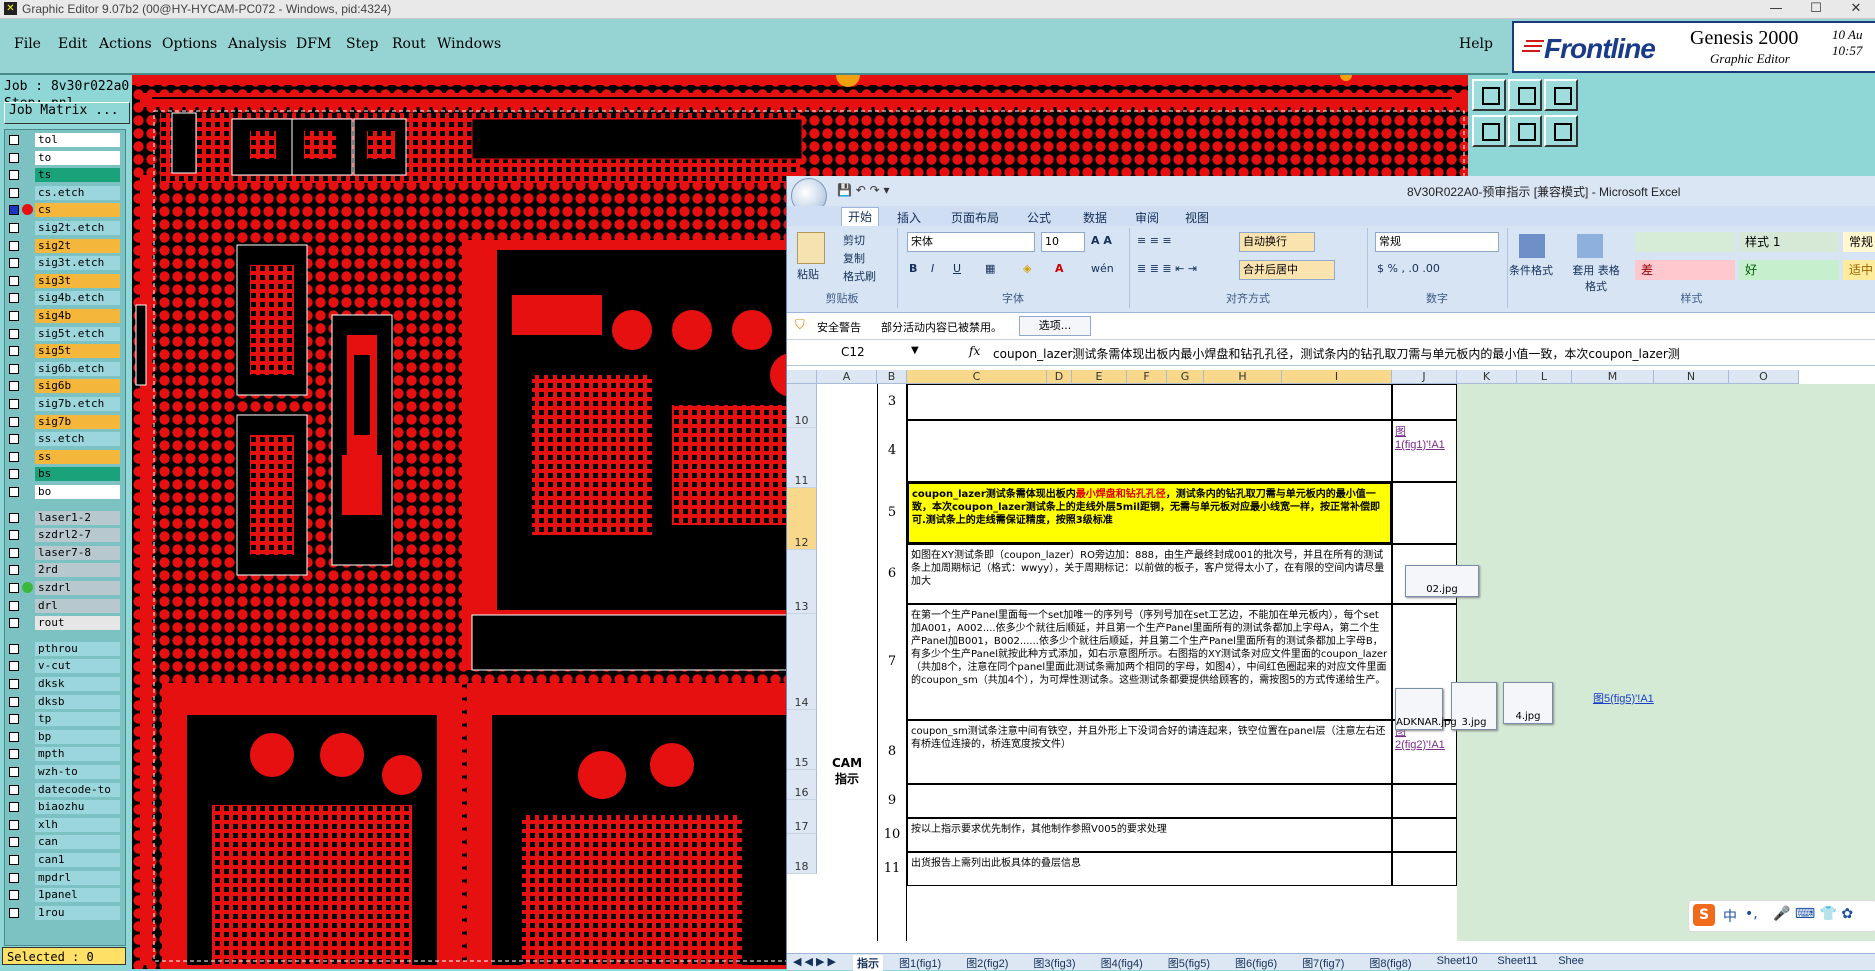 Image resolution: width=1875 pixels, height=971 pixels. I want to click on font-color-icon: A, so click(1059, 268).